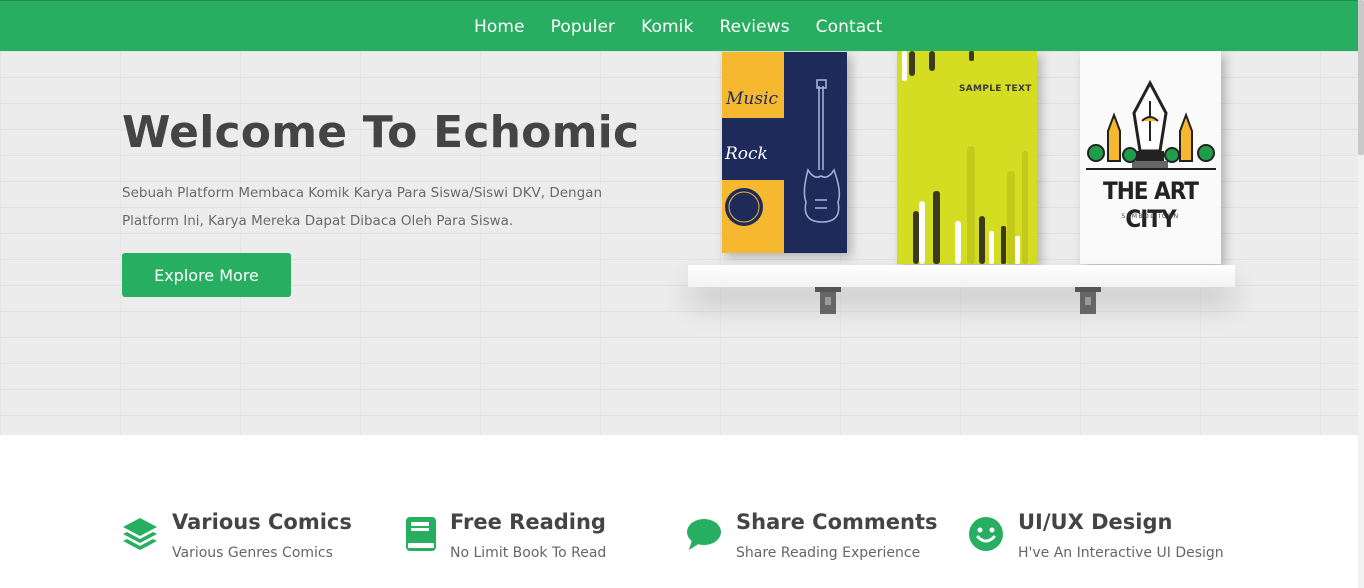  What do you see at coordinates (746, 154) in the screenshot?
I see `rock-label: Rock` at bounding box center [746, 154].